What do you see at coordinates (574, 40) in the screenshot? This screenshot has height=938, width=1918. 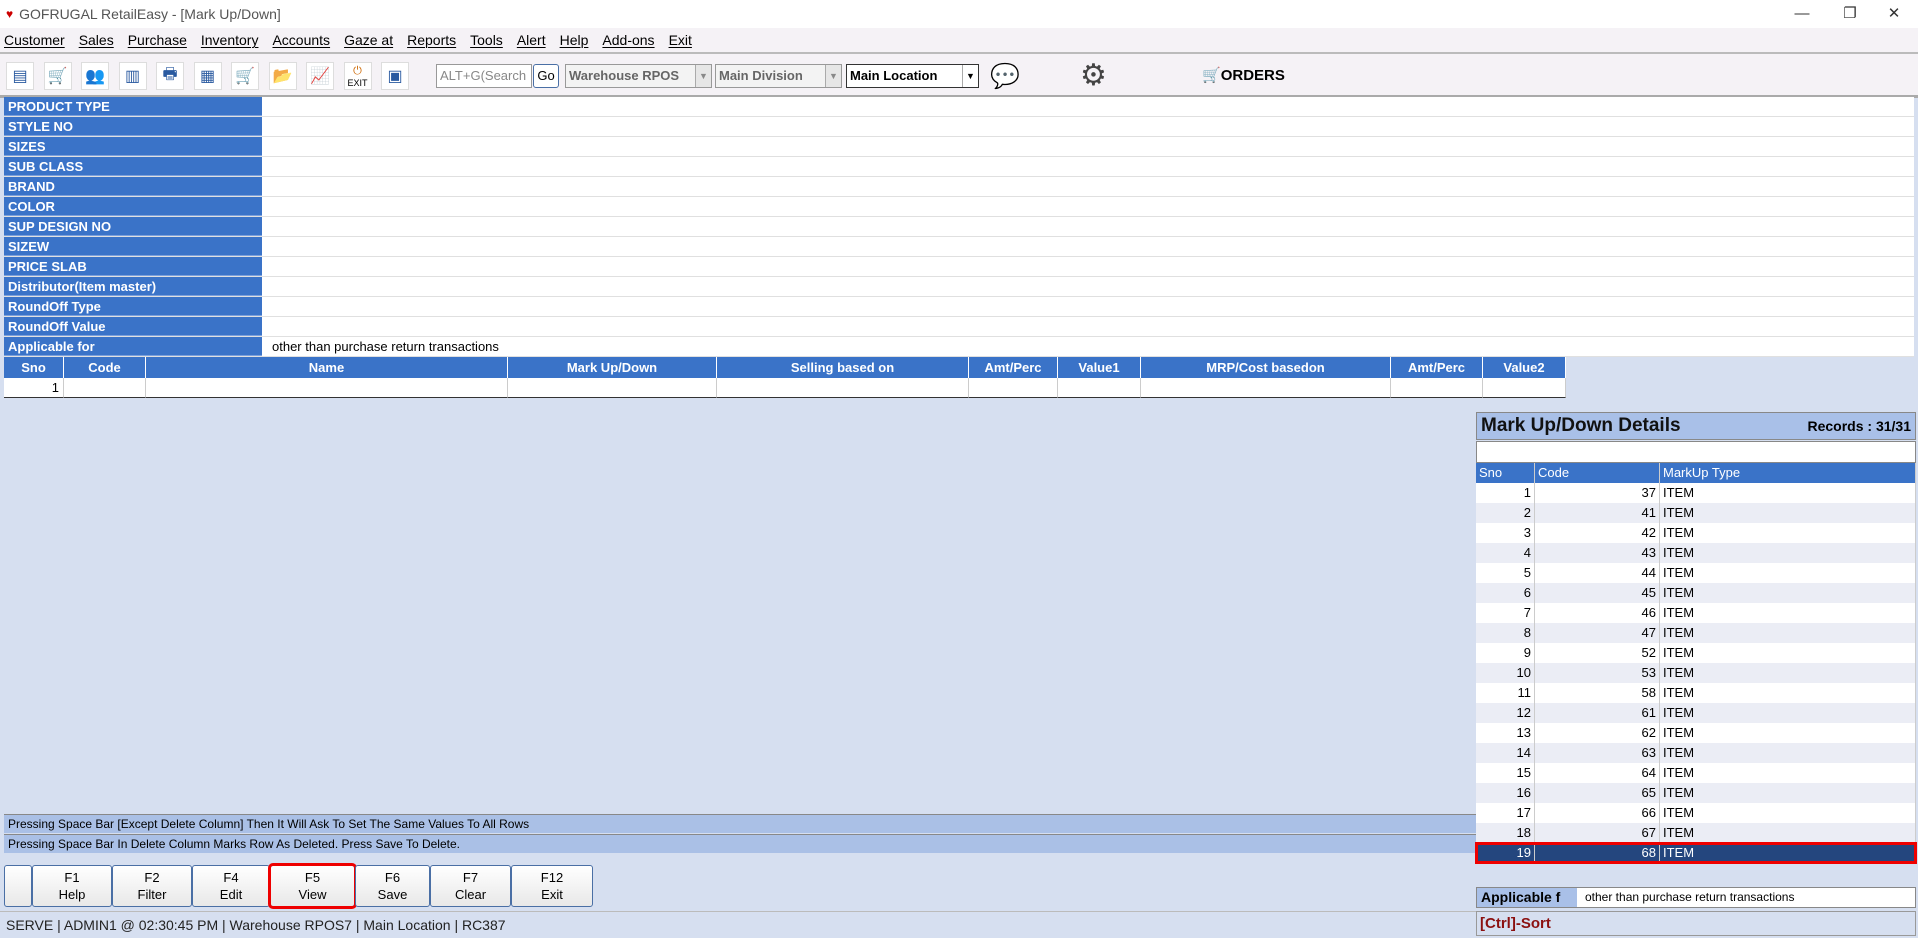 I see `menu-help: Help` at bounding box center [574, 40].